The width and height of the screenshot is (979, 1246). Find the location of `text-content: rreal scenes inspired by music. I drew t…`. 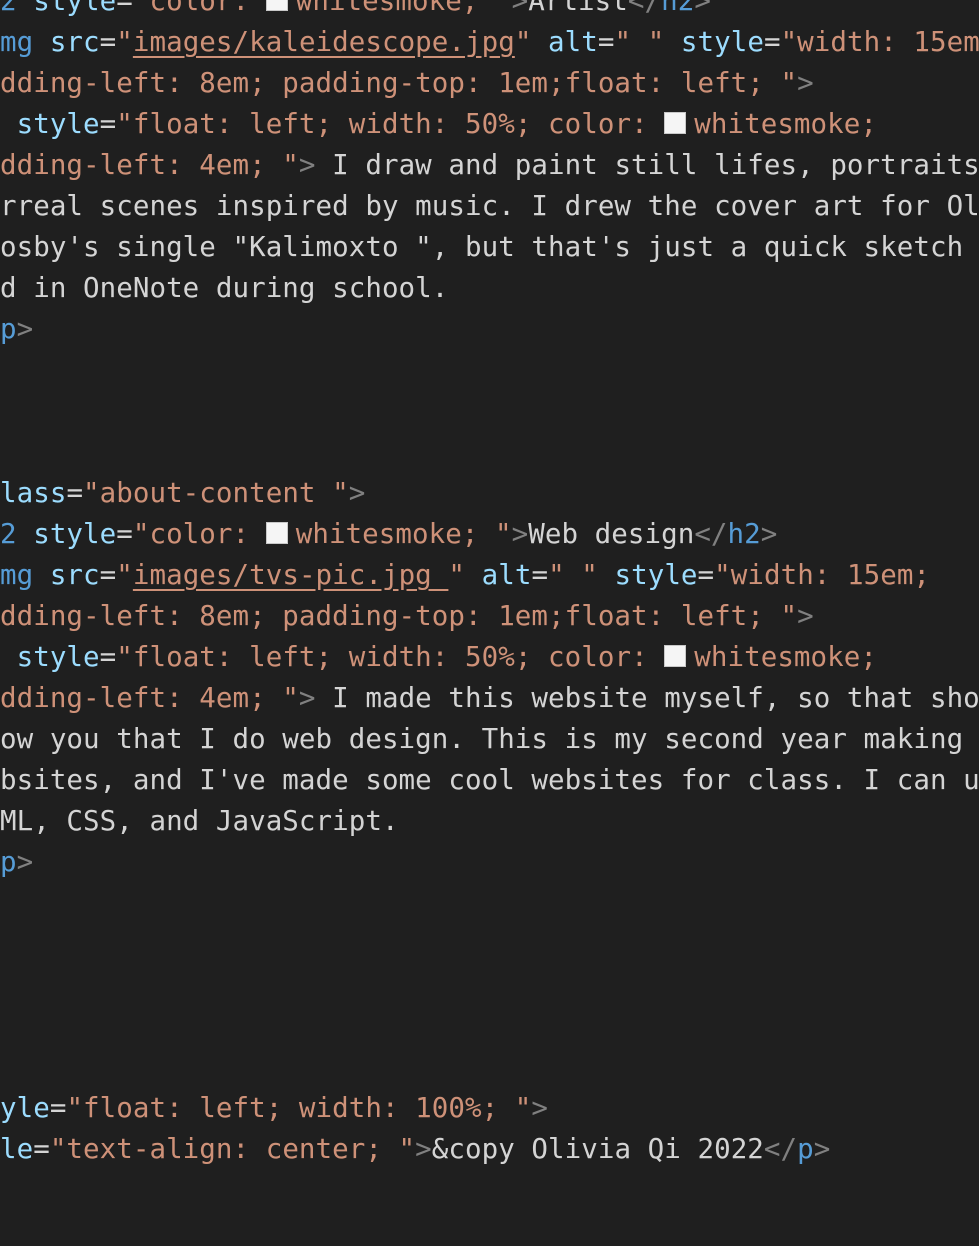

text-content: rreal scenes inspired by music. I drew t… is located at coordinates (489, 206).